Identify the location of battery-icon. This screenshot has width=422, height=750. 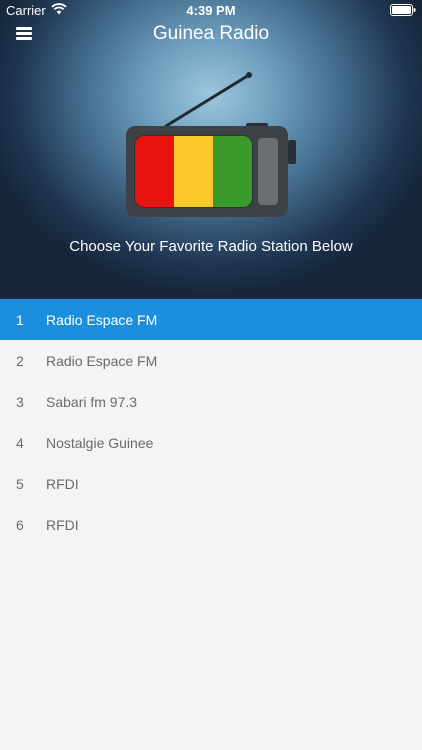
(403, 11).